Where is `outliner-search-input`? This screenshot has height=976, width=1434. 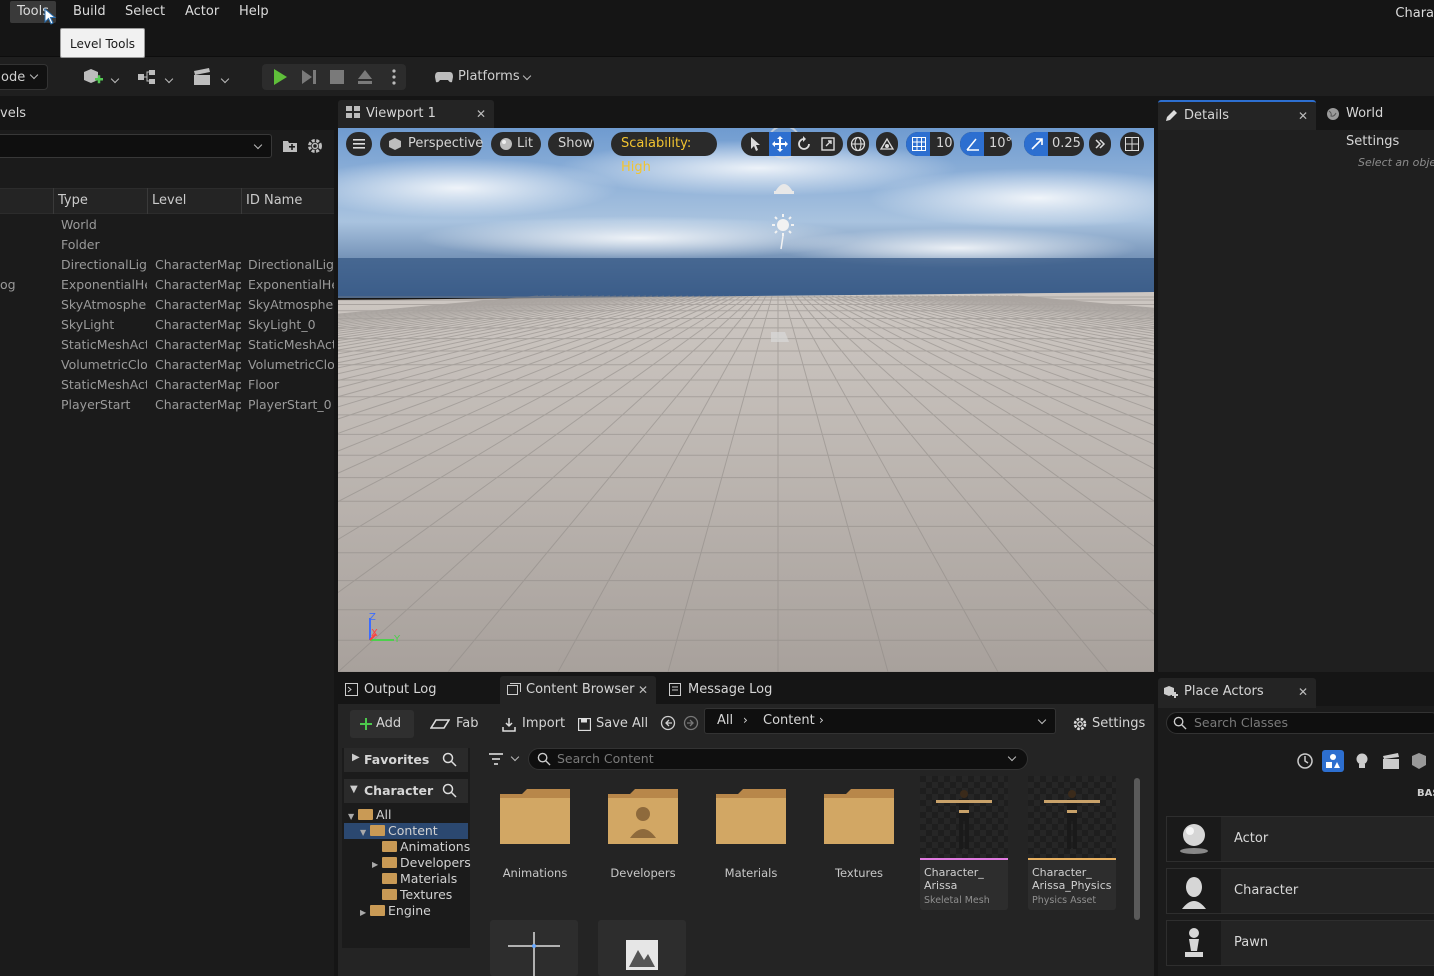
outliner-search-input is located at coordinates (136, 146).